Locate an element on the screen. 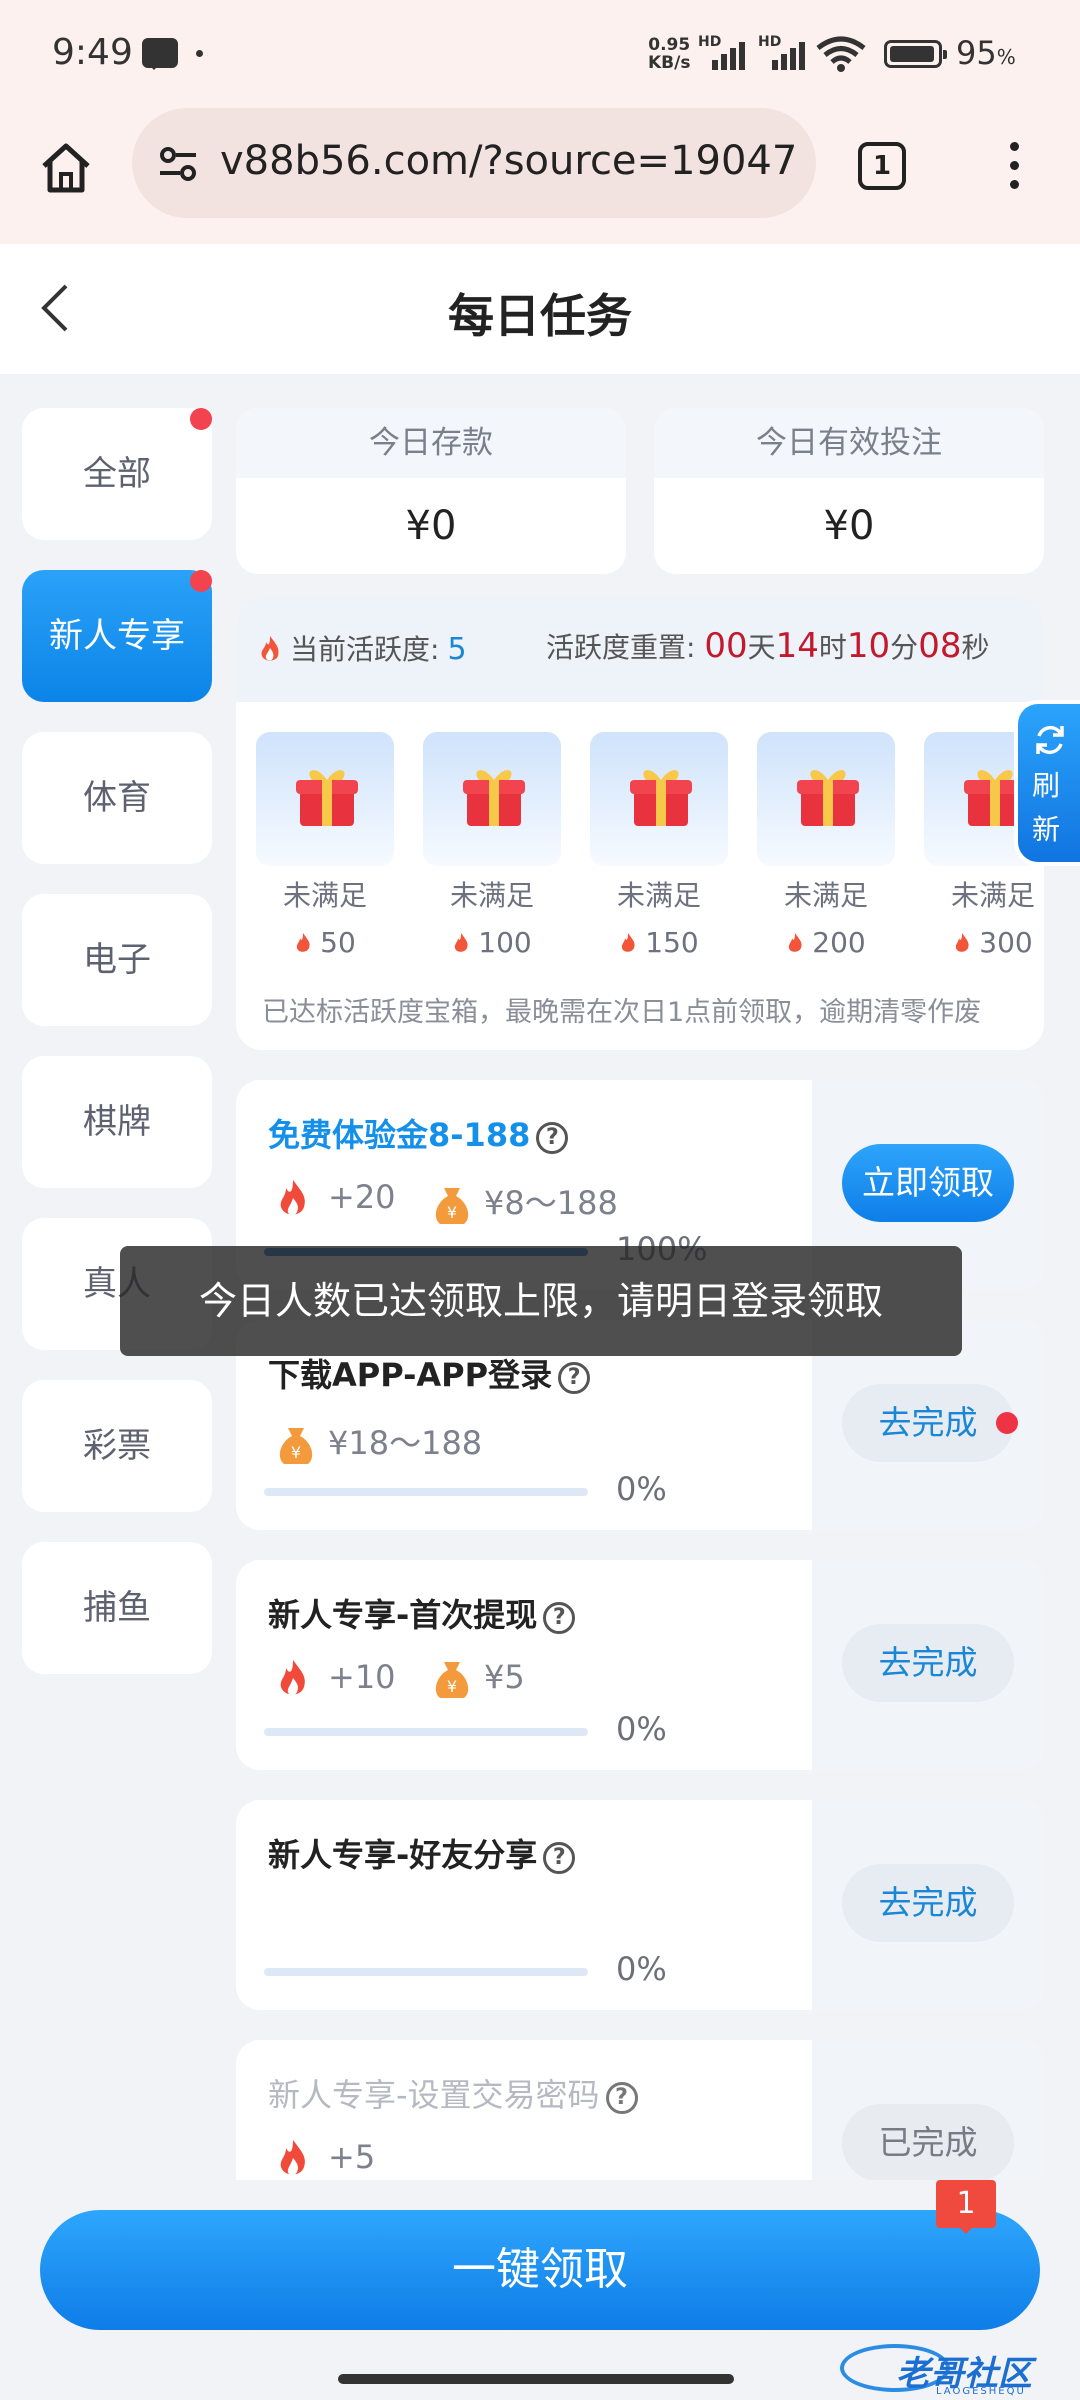 The height and width of the screenshot is (2400, 1080). notification-dot-icon is located at coordinates (199, 53).